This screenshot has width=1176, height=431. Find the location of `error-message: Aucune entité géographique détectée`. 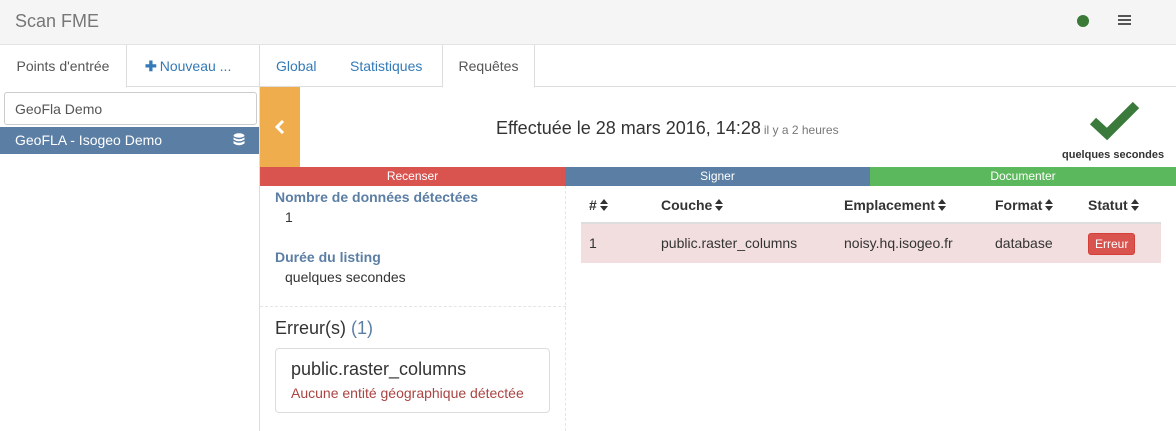

error-message: Aucune entité géographique détectée is located at coordinates (407, 393).